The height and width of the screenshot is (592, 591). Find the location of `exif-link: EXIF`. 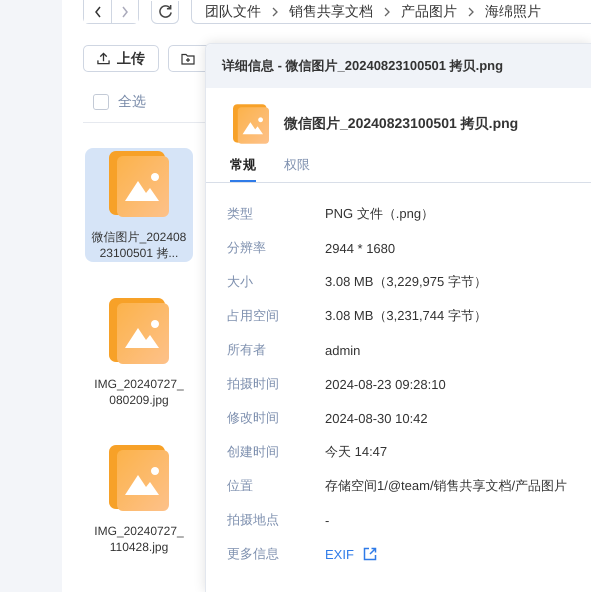

exif-link: EXIF is located at coordinates (339, 554).